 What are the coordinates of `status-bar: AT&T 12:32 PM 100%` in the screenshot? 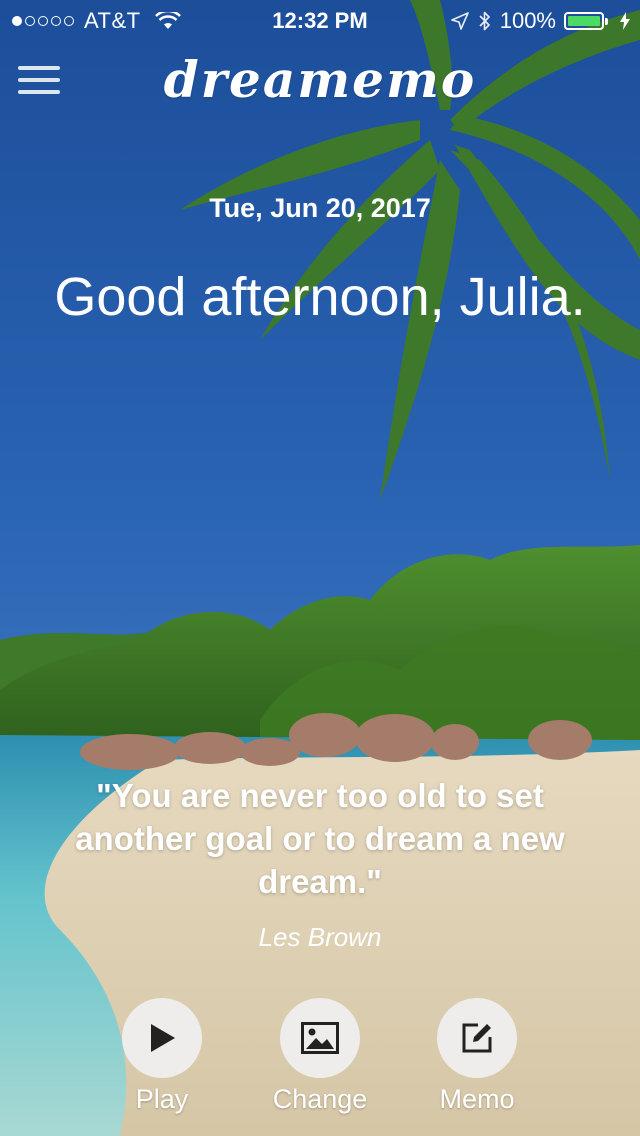 It's located at (320, 20).